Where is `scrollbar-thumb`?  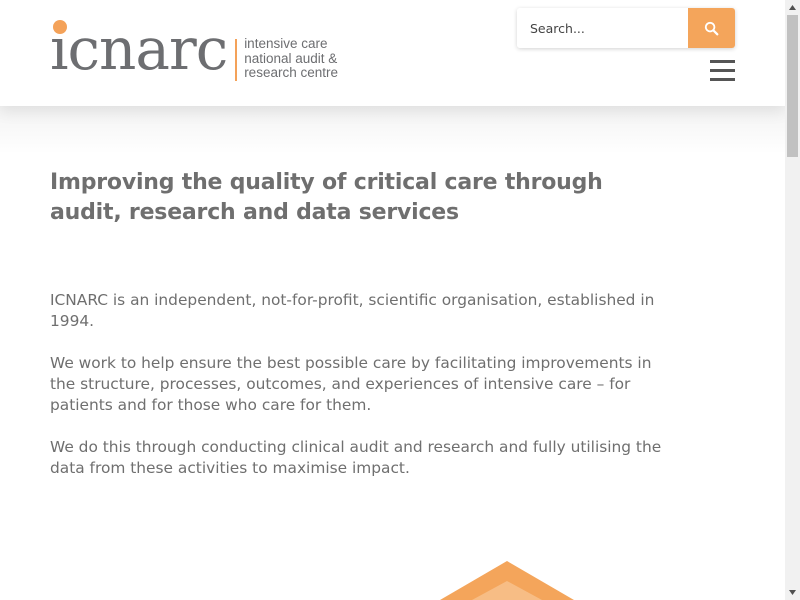 scrollbar-thumb is located at coordinates (792, 86).